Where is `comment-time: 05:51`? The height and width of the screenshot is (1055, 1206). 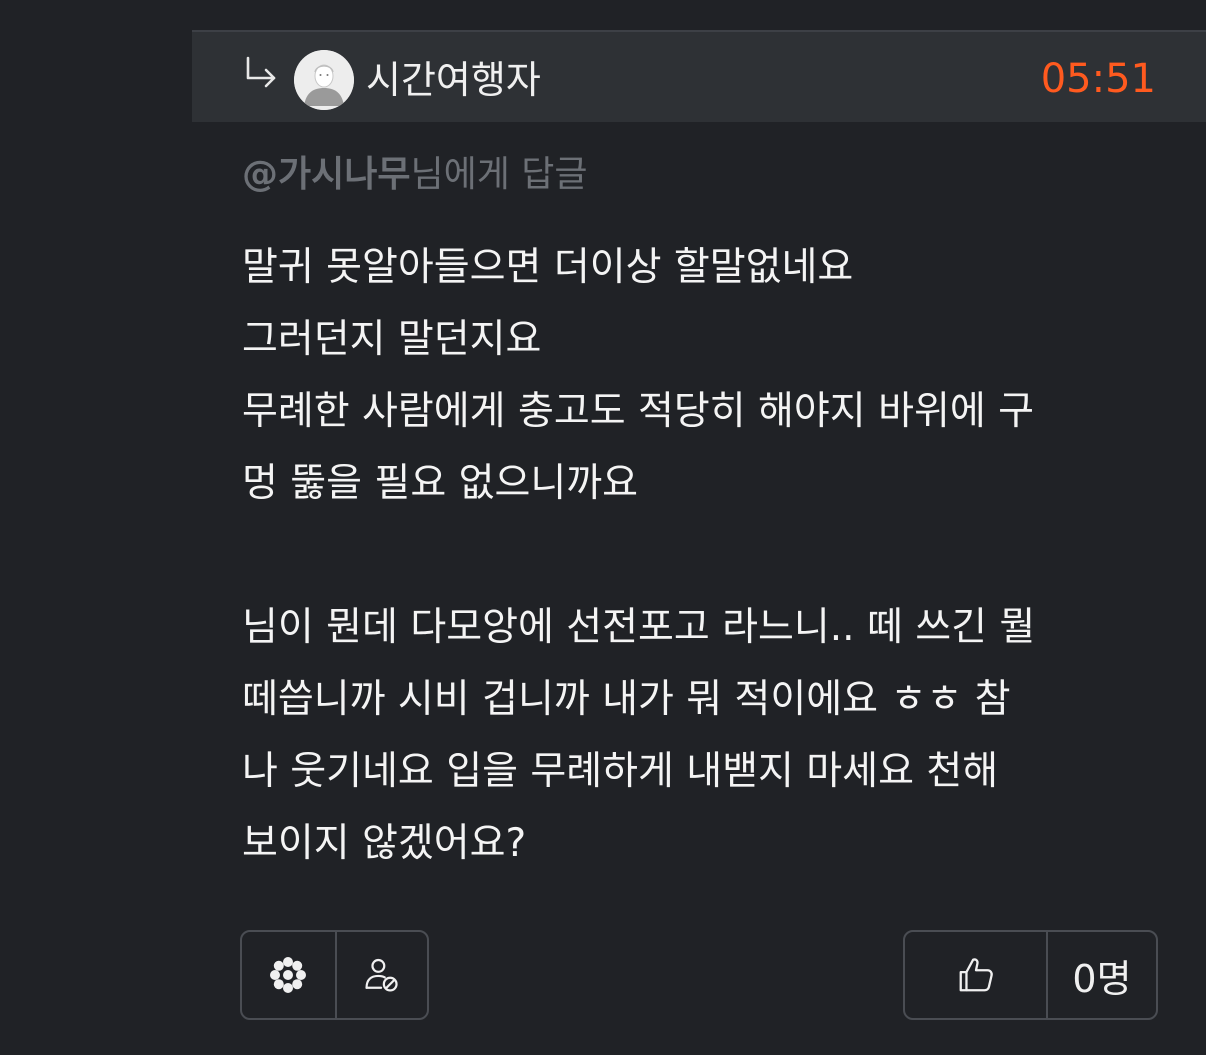
comment-time: 05:51 is located at coordinates (1098, 79).